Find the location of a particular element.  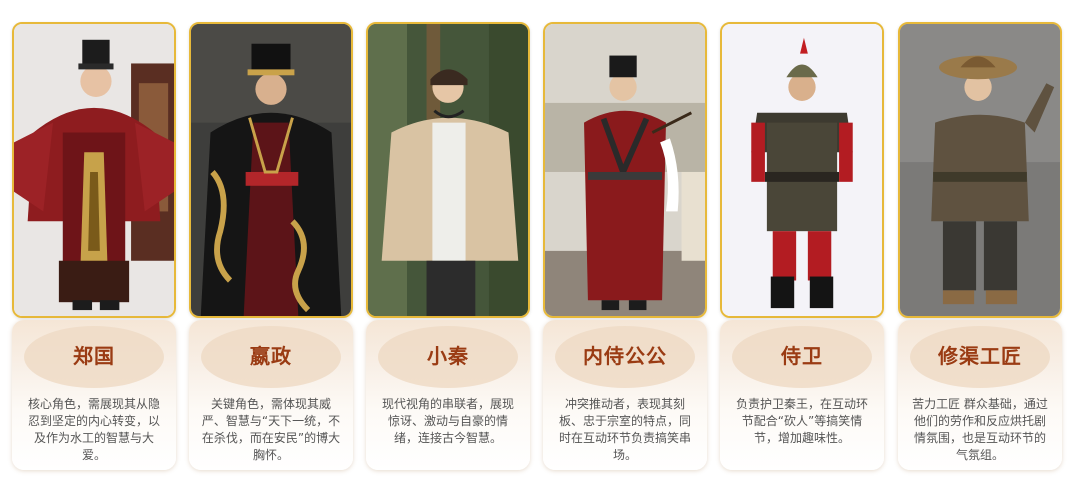

character-photo-yingzheng is located at coordinates (271, 170).